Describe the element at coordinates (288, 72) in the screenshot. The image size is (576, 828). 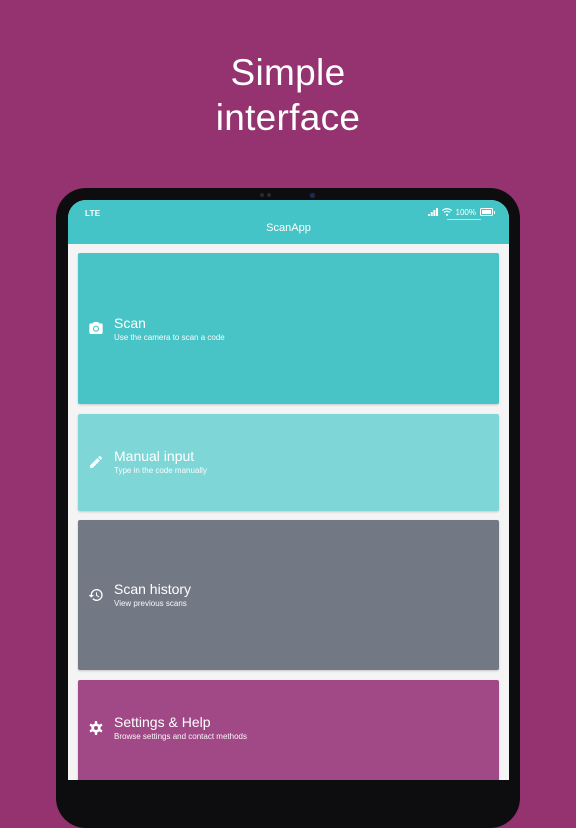
I see `promo-headline-line1: Simple` at that location.